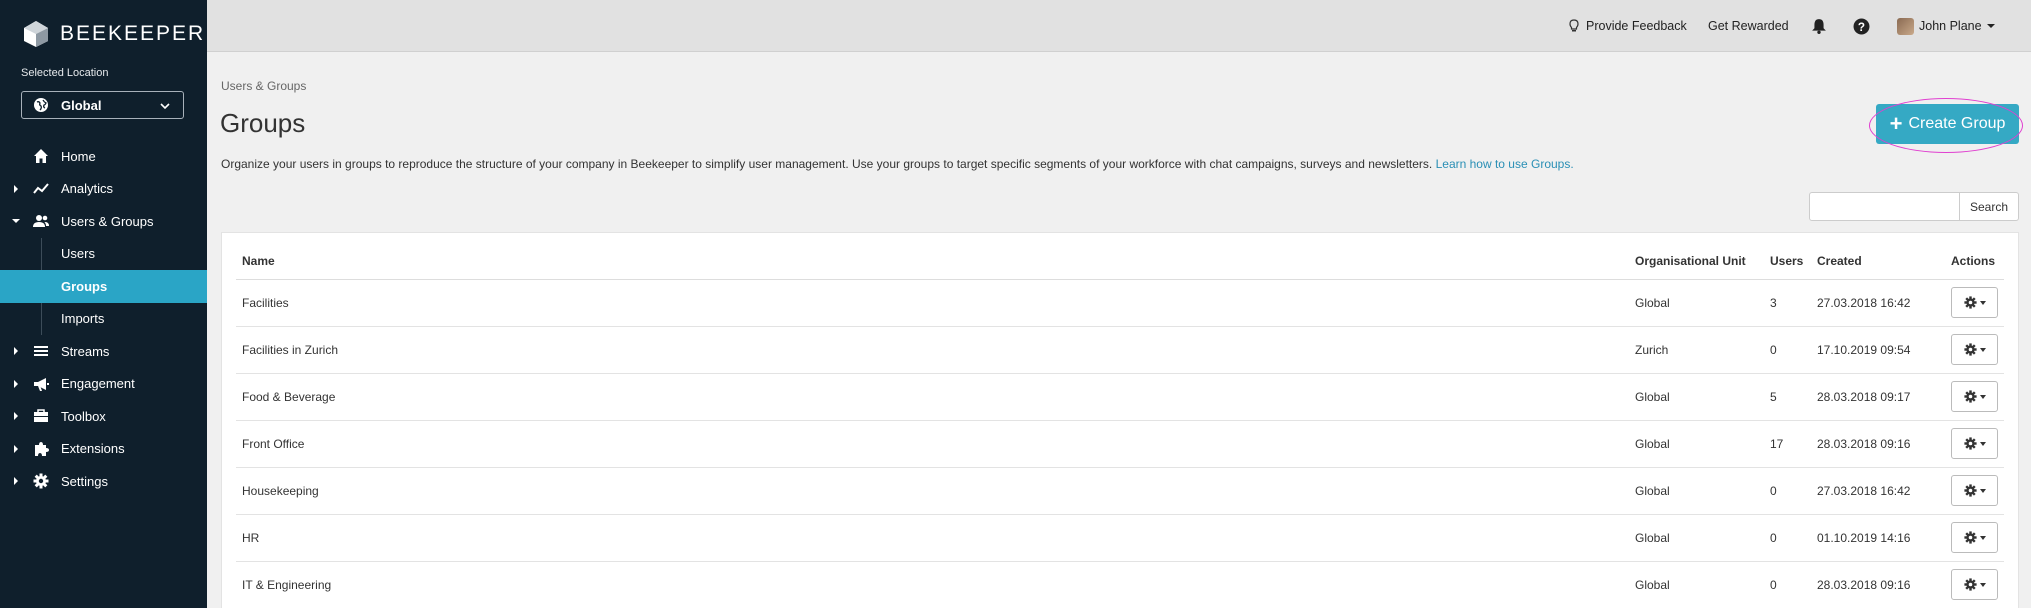 The width and height of the screenshot is (2031, 608). I want to click on column-header-created: Created, so click(1839, 261).